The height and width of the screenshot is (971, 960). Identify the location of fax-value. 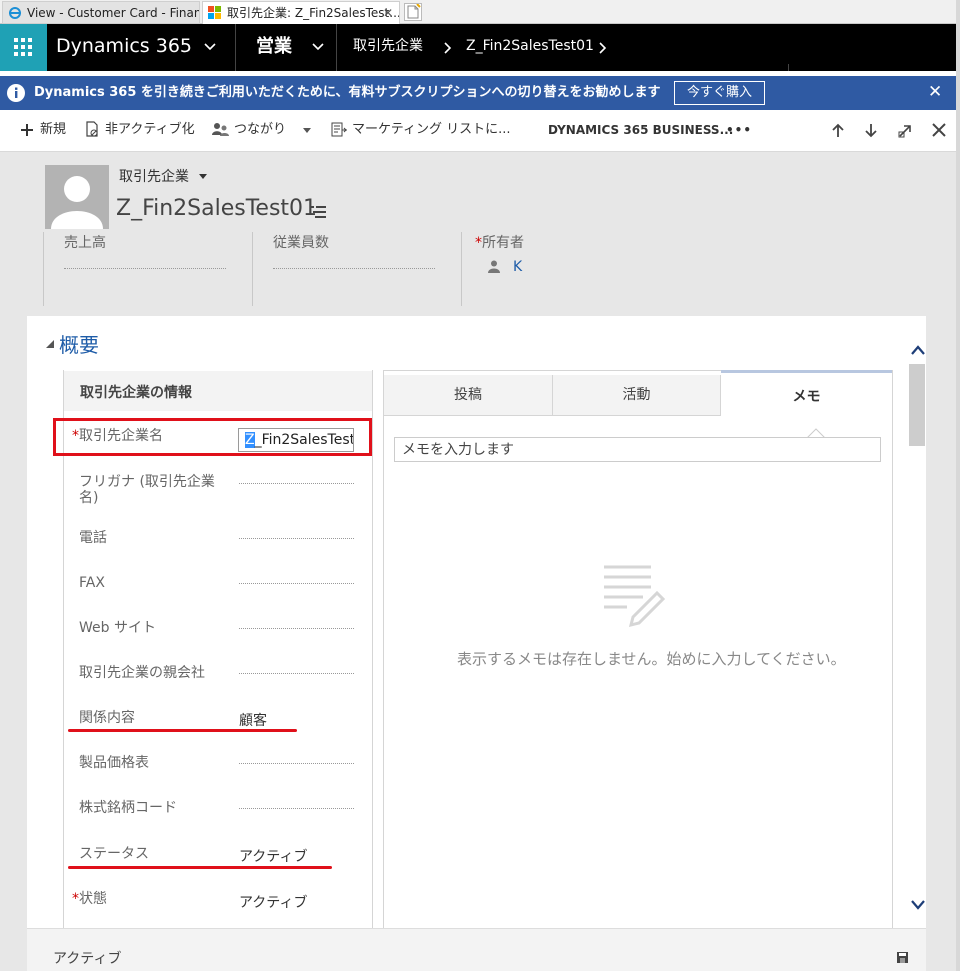
(296, 583).